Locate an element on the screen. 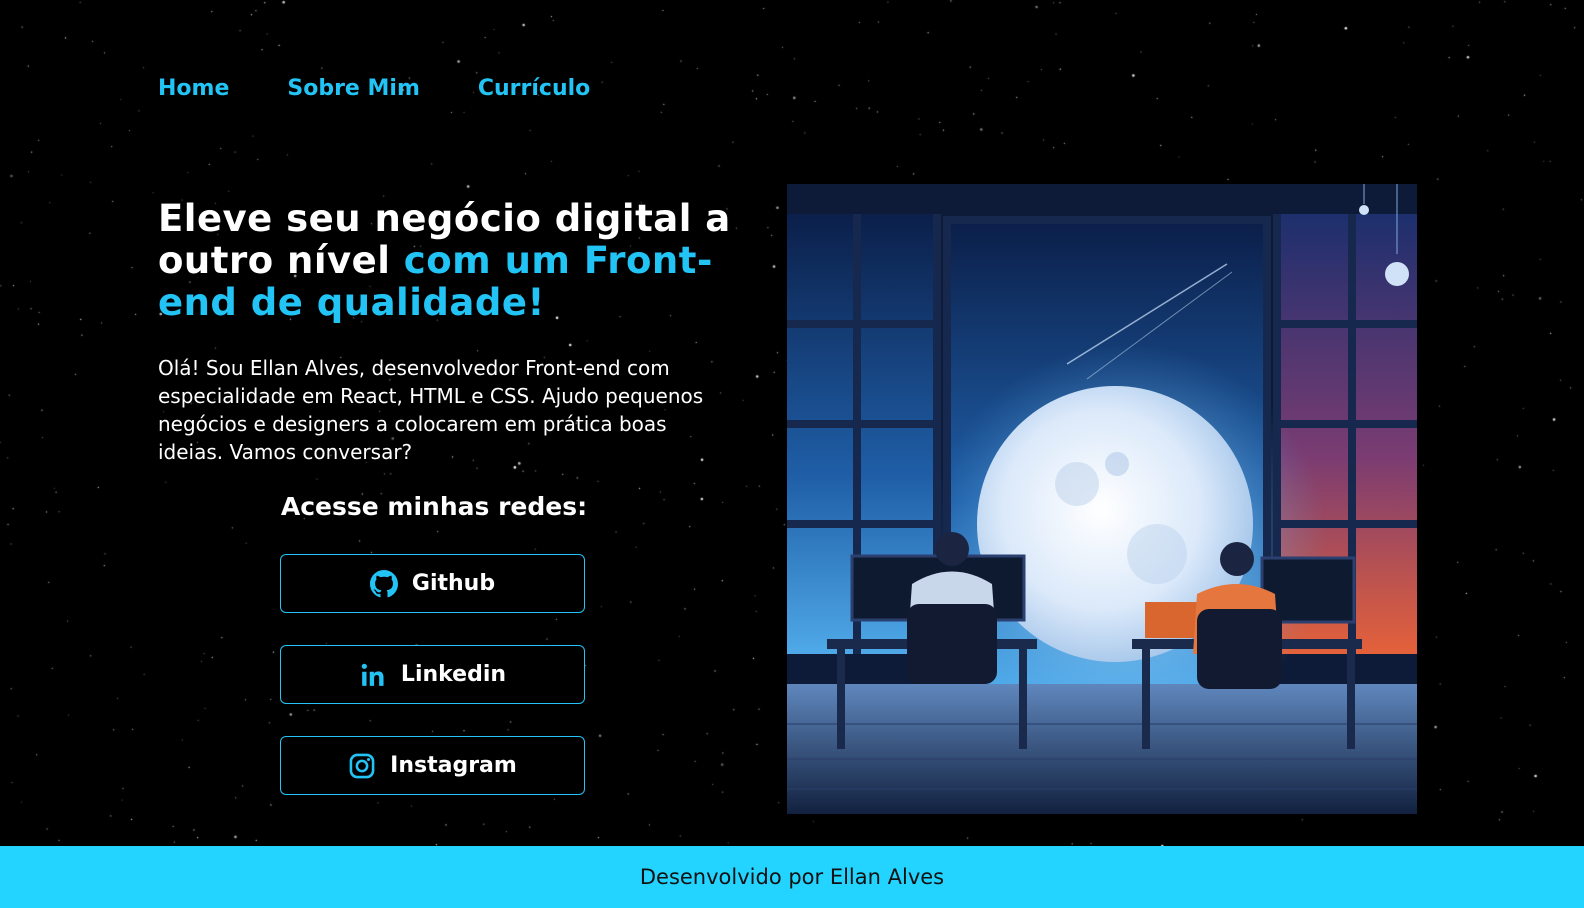 The height and width of the screenshot is (908, 1584). linkedin-button: Linkedin is located at coordinates (432, 674).